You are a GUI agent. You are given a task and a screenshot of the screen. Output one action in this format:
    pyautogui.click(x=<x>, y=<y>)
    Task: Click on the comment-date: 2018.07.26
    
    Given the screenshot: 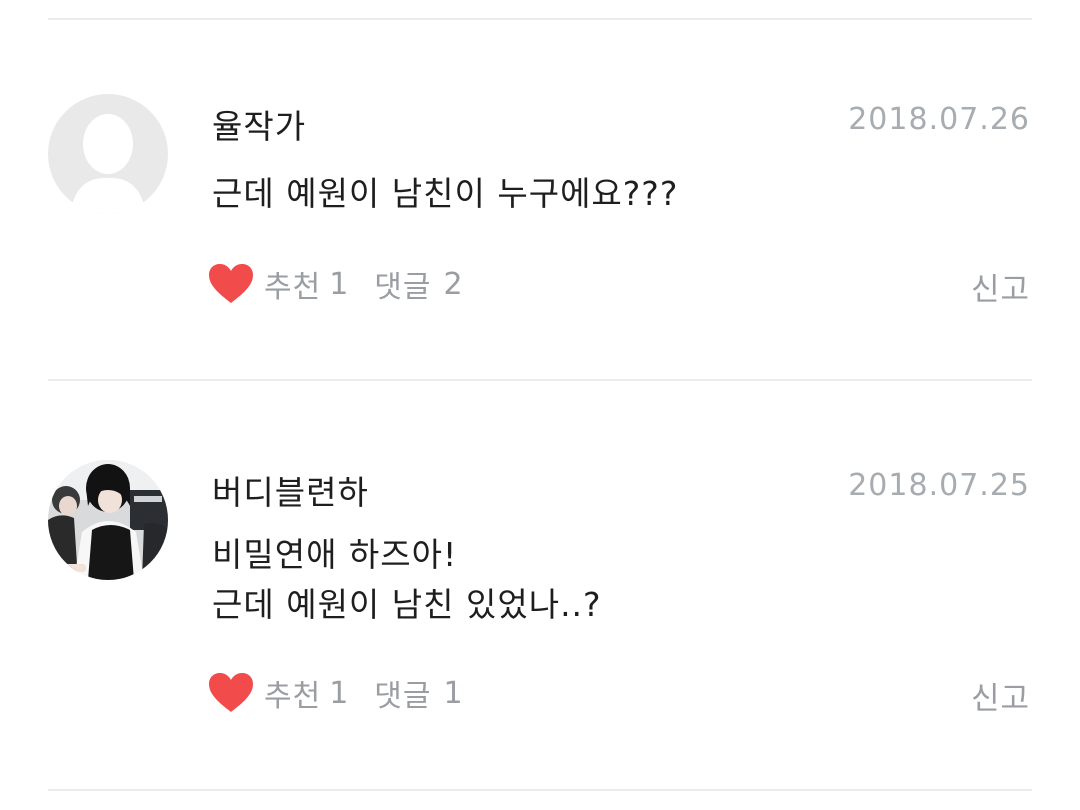 What is the action you would take?
    pyautogui.click(x=939, y=119)
    